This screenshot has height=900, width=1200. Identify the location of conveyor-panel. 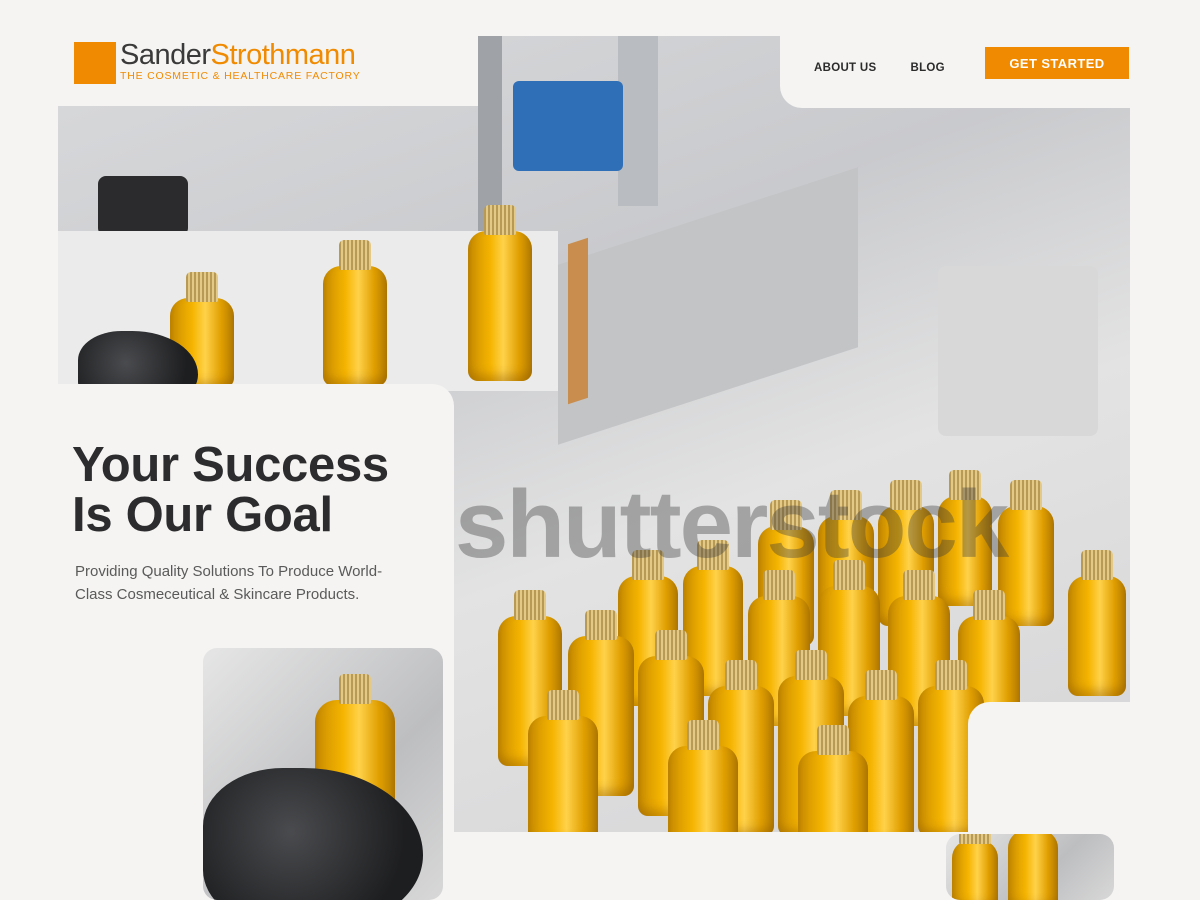
(708, 306).